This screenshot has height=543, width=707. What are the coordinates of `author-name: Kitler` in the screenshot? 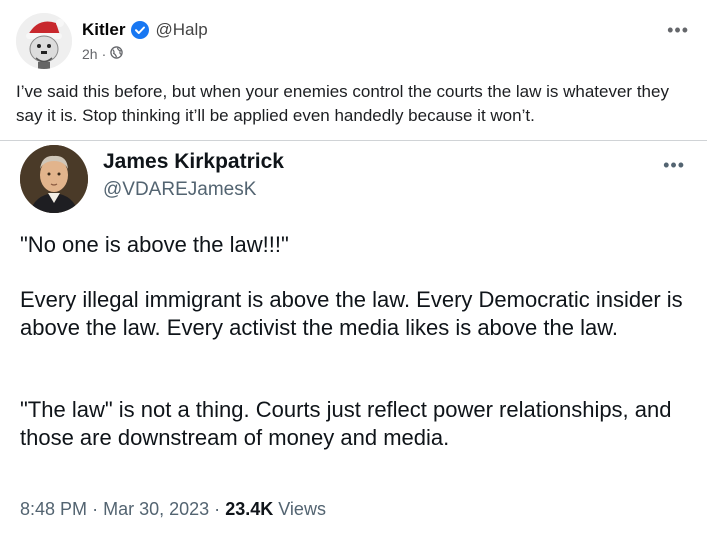 It's located at (103, 30).